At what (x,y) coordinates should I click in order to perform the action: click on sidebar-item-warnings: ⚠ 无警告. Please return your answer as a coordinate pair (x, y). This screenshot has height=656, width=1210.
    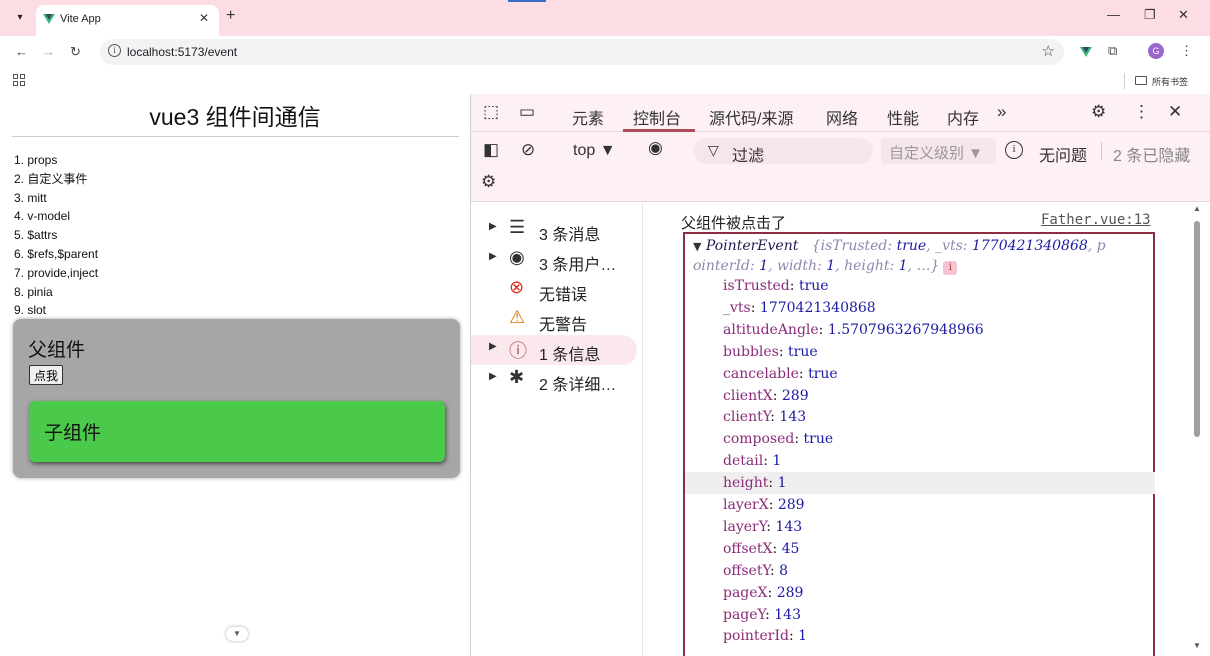
    Looking at the image, I should click on (554, 320).